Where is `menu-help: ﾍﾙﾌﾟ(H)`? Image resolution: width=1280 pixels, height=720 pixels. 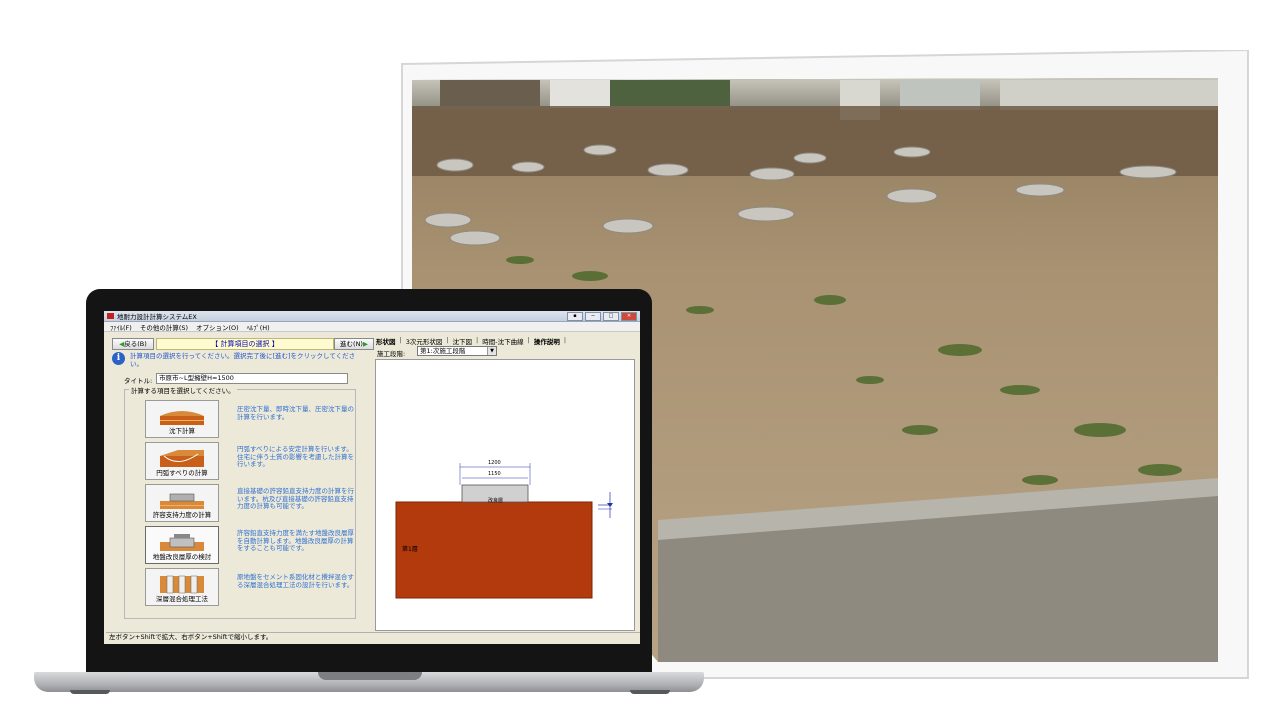 menu-help: ﾍﾙﾌﾟ(H) is located at coordinates (258, 327).